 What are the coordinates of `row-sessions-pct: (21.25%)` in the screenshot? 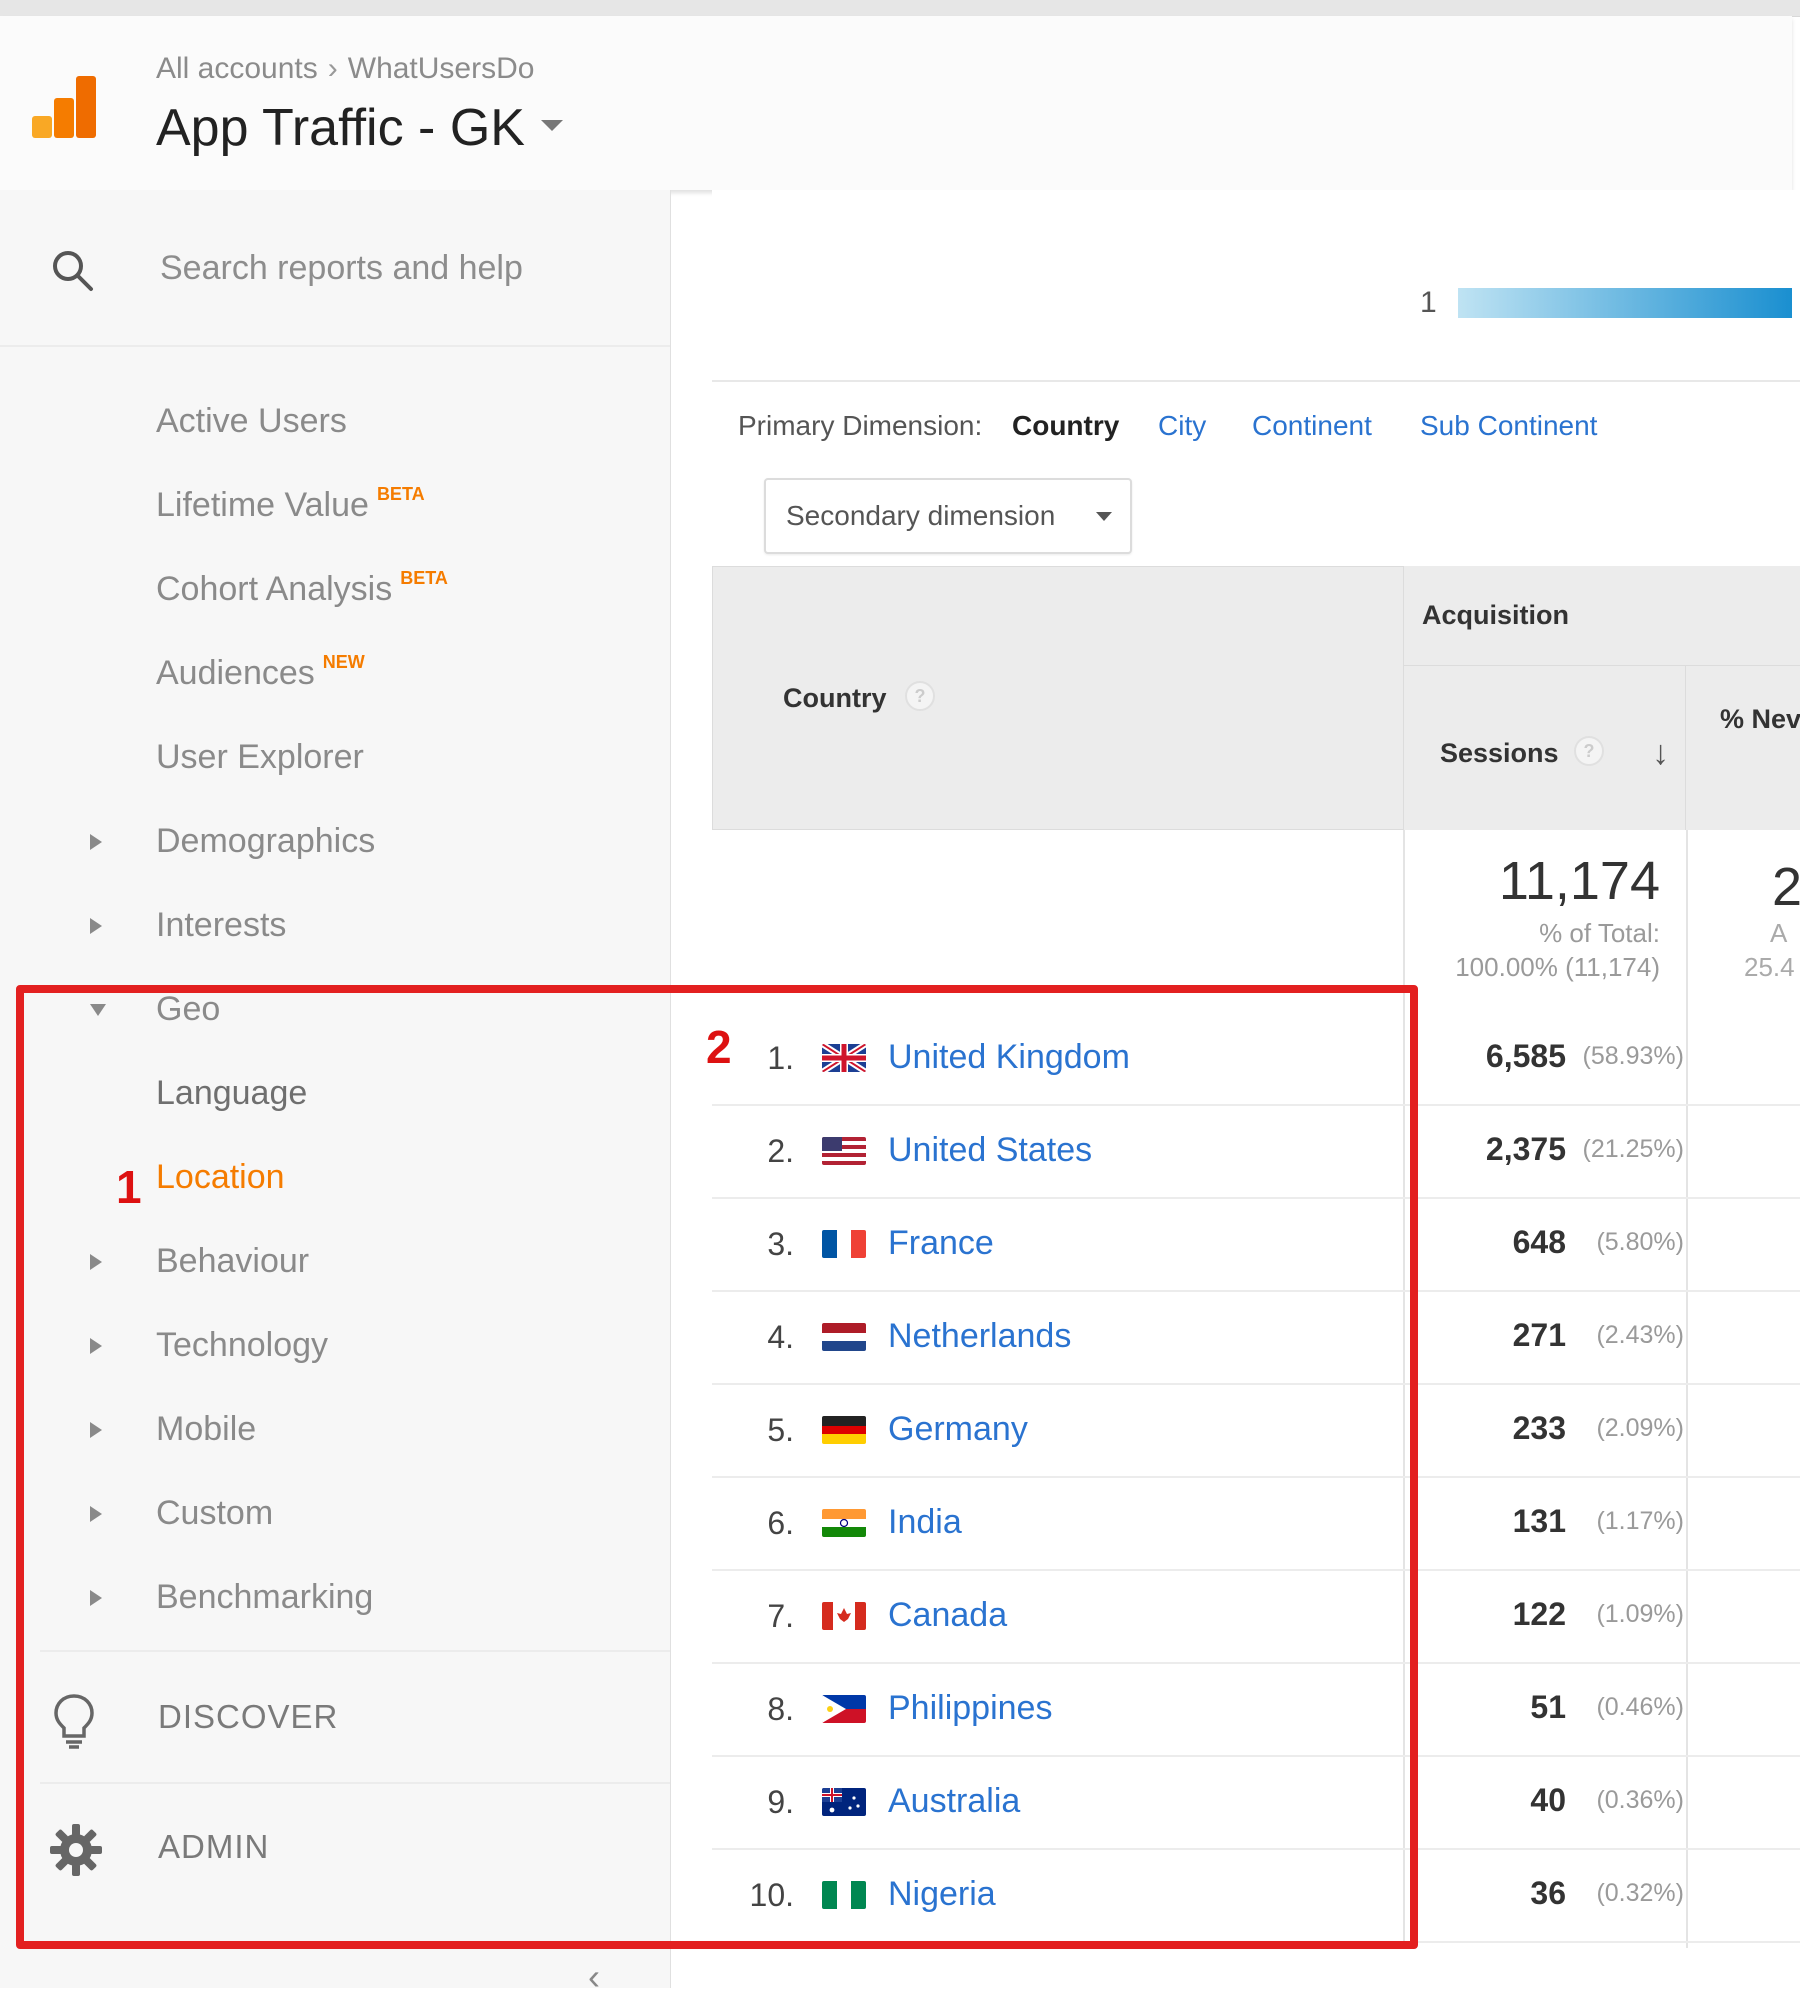 It's located at (1633, 1149).